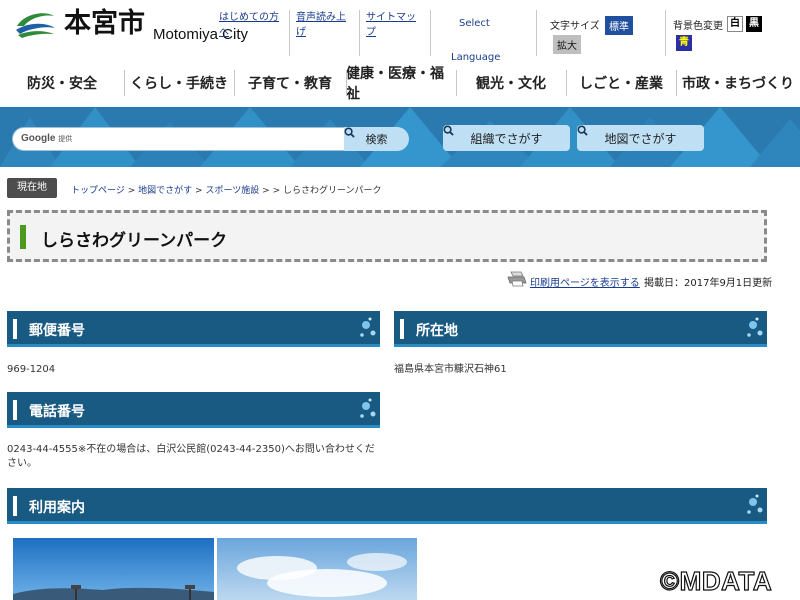 The width and height of the screenshot is (800, 600). I want to click on nav-item-health: 健康・医療・福祉, so click(401, 83).